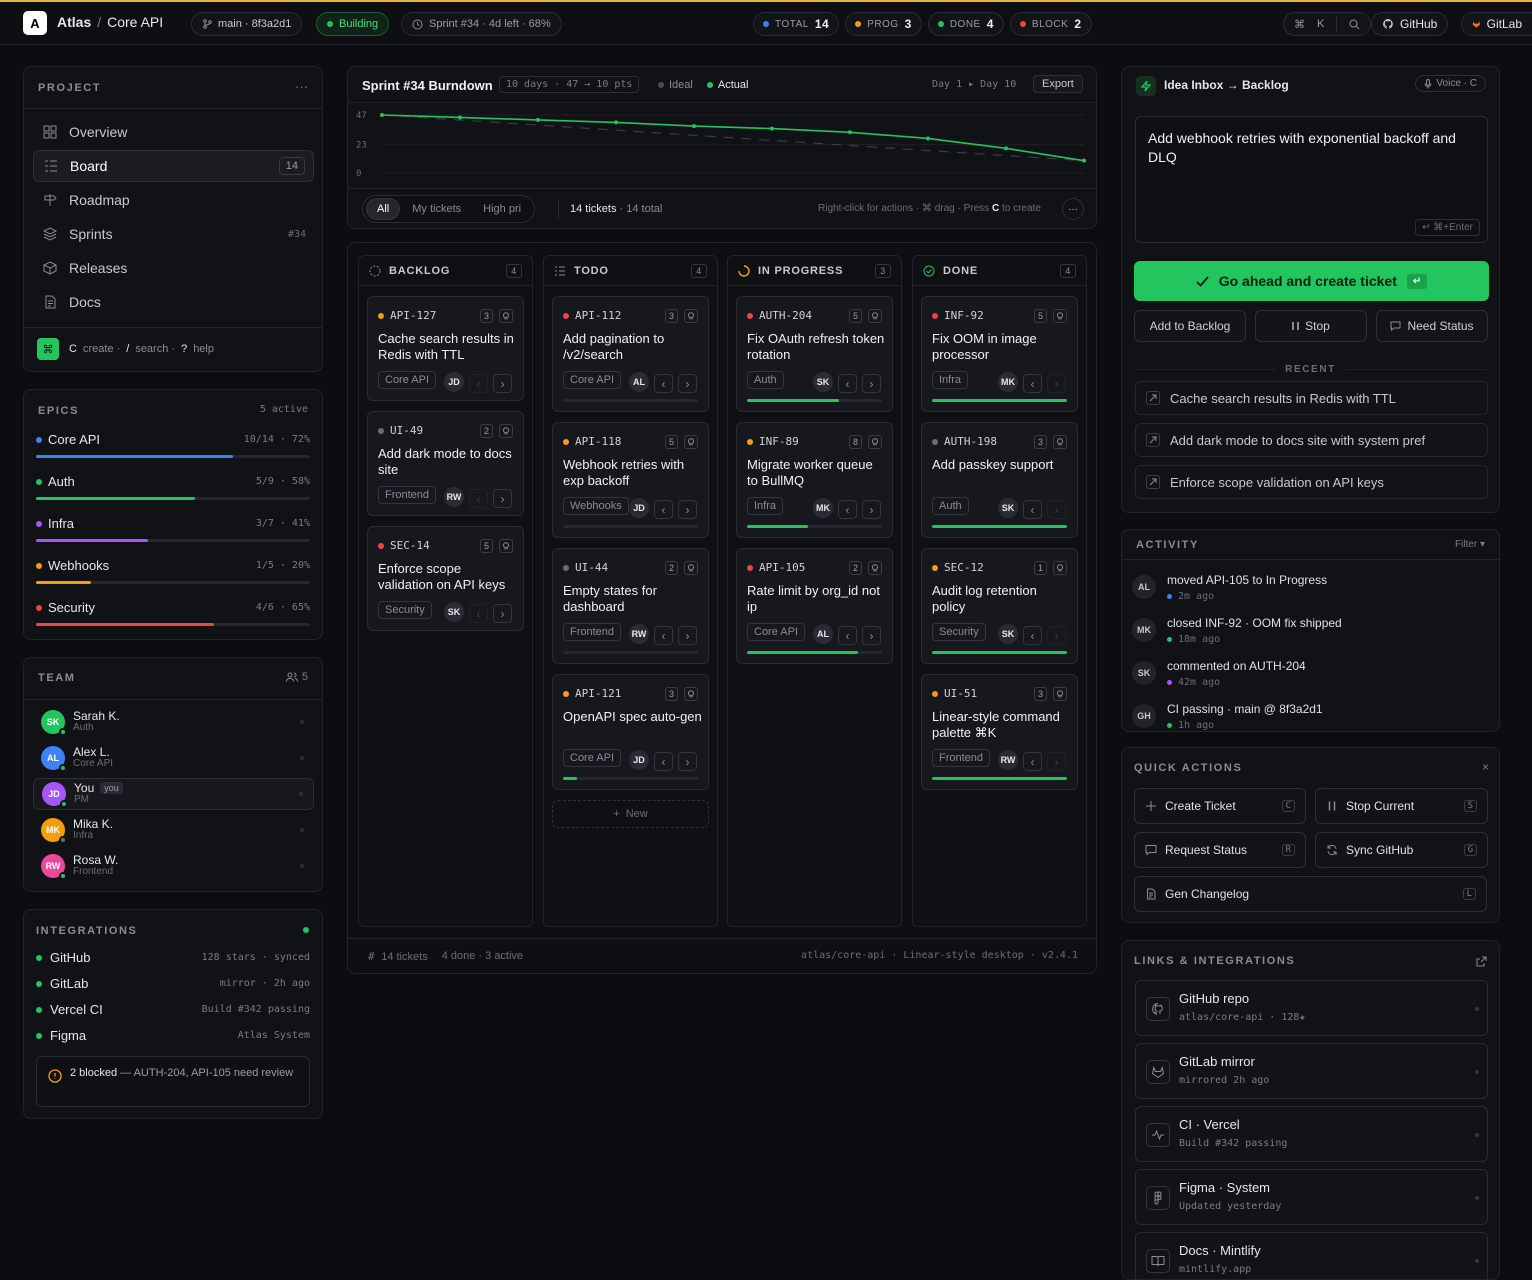  What do you see at coordinates (1327, 24) in the screenshot?
I see `command-search-pill: ⌘ K` at bounding box center [1327, 24].